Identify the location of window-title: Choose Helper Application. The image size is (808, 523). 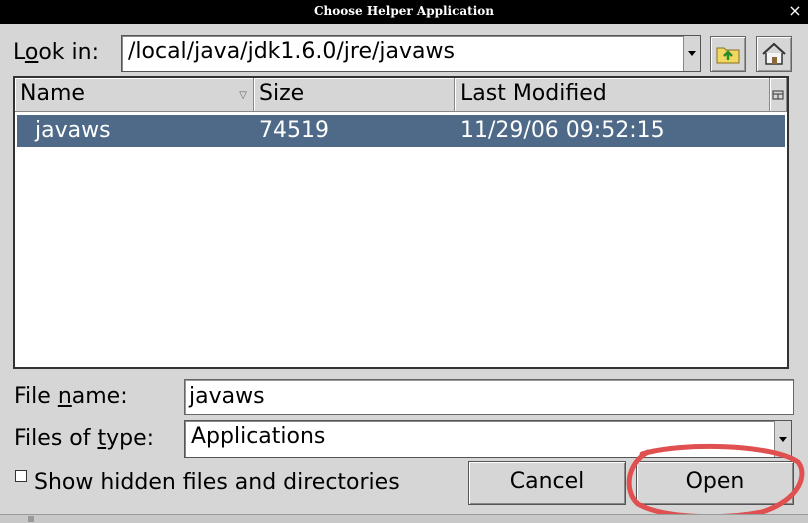
(404, 11).